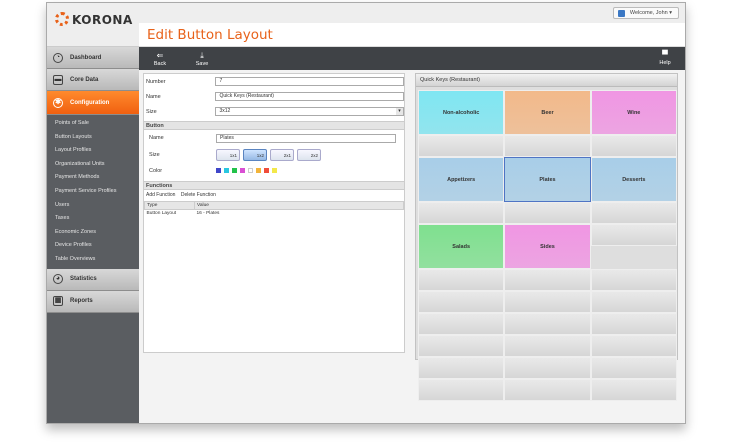  Describe the element at coordinates (58, 102) in the screenshot. I see `gear-icon: ✱` at that location.